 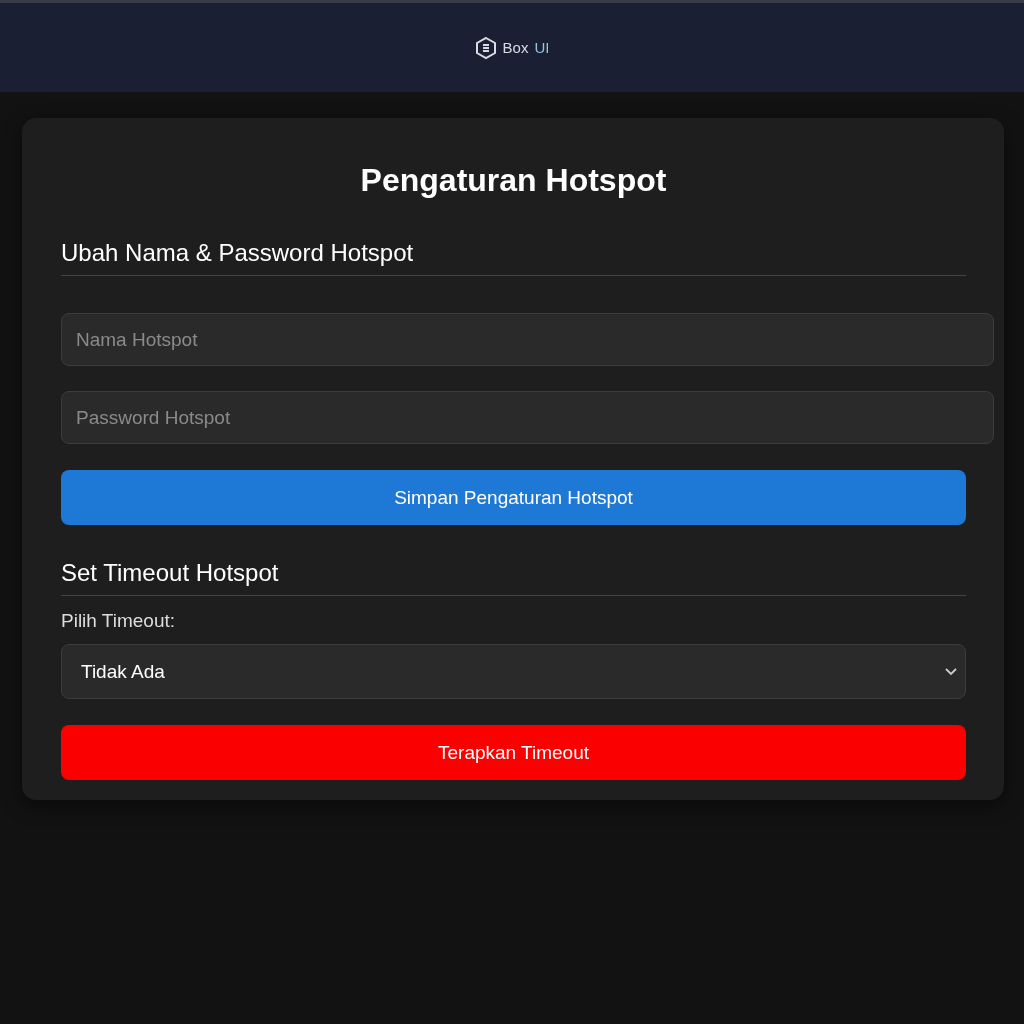 What do you see at coordinates (513, 577) in the screenshot?
I see `section-heading: Set Timeout Hotspot` at bounding box center [513, 577].